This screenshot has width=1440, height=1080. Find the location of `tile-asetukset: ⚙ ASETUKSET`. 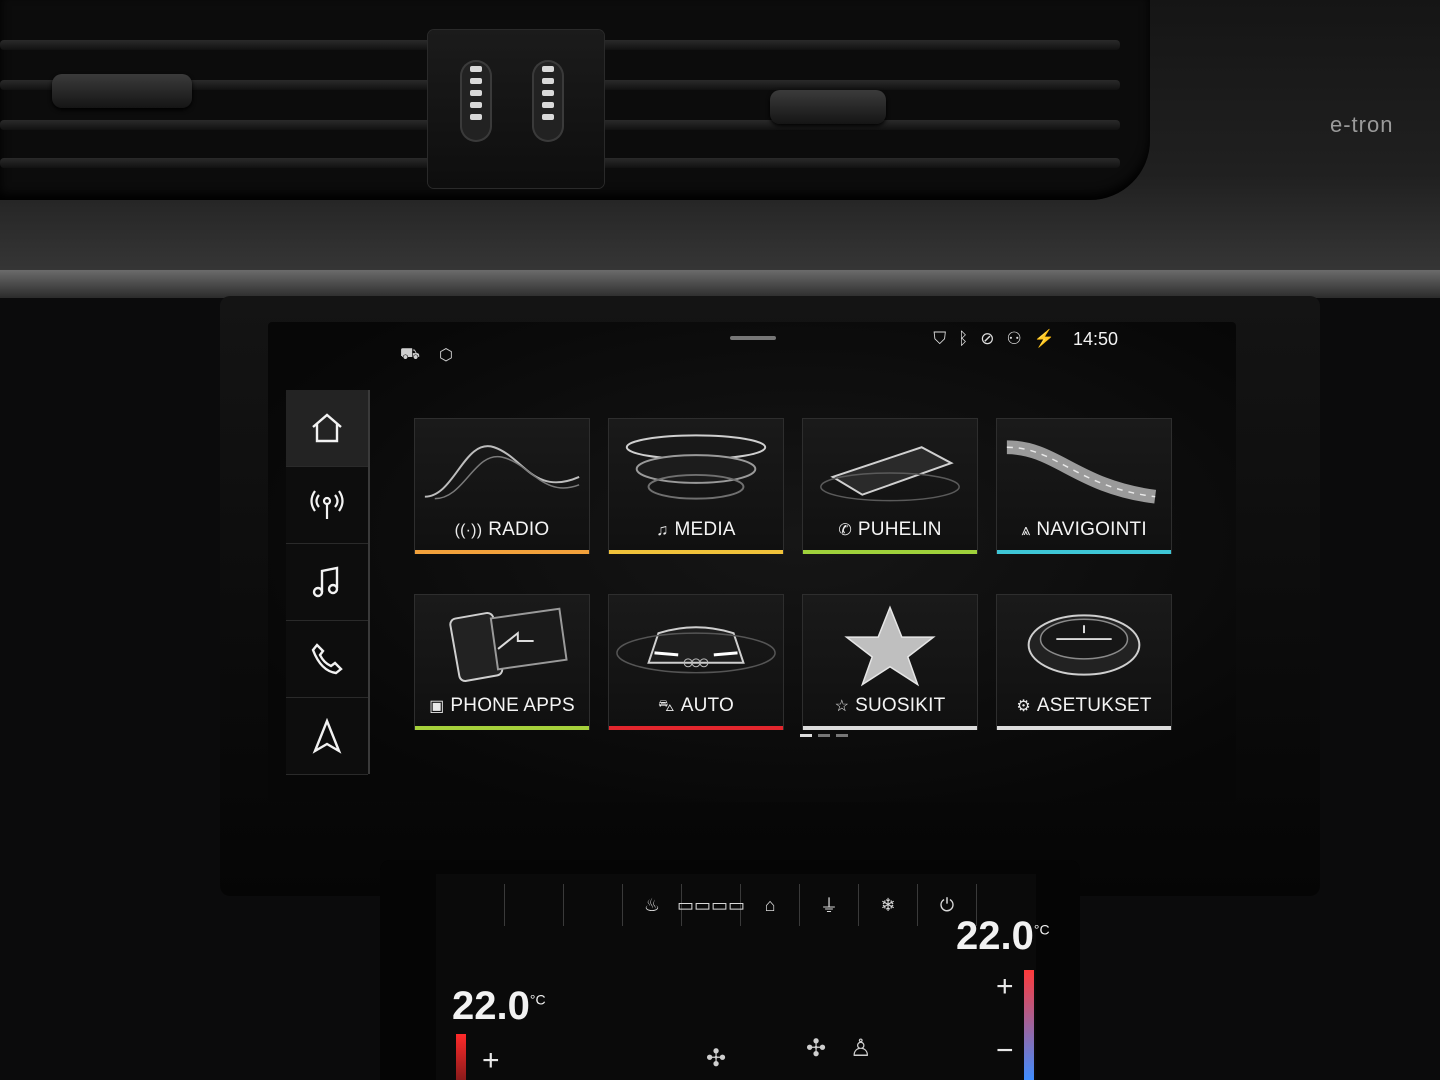

tile-asetukset: ⚙ ASETUKSET is located at coordinates (1084, 662).